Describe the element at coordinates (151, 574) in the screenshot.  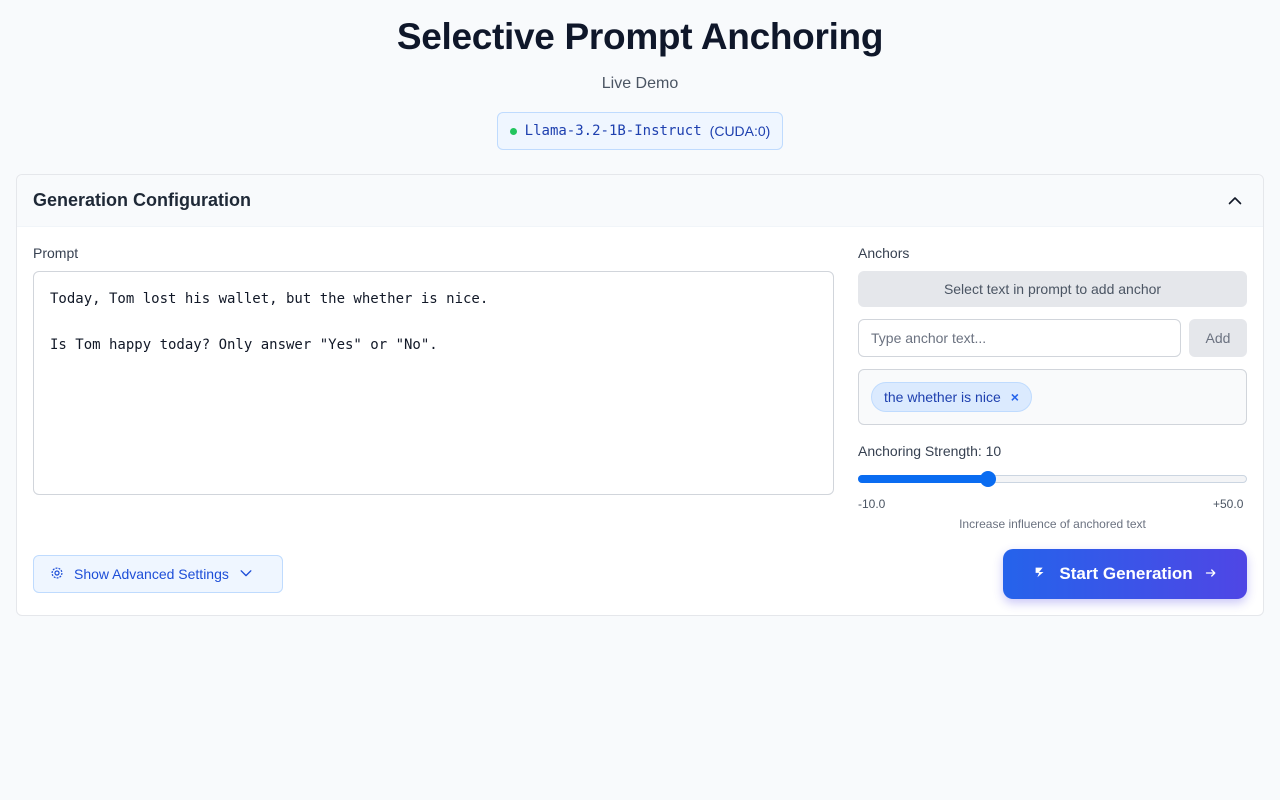
I see `advanced-settings-label: Show Advanced Settings` at that location.